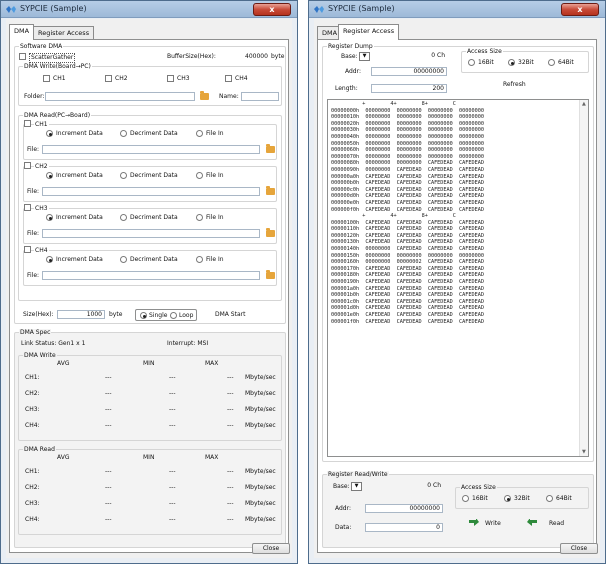  Describe the element at coordinates (228, 78) in the screenshot. I see `write-ch4-checkbox` at that location.